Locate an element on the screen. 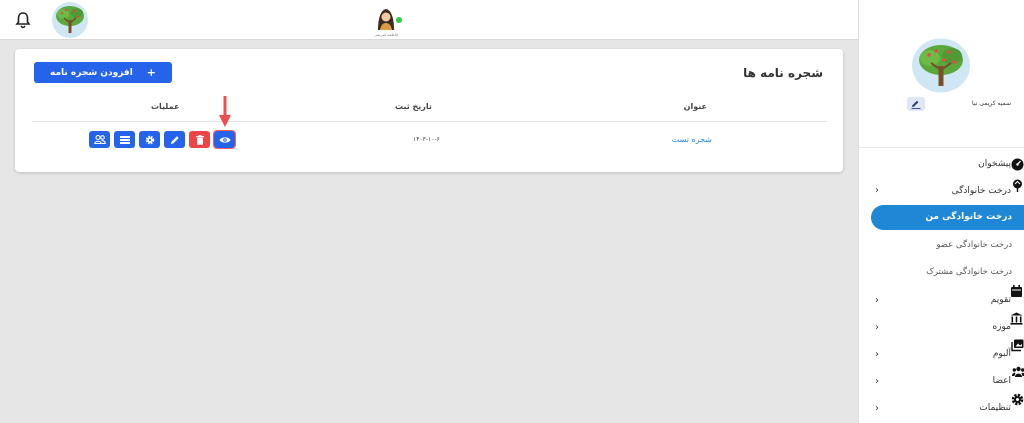  sidebar-item-member-family-tree: درخت خانوادگی عضو is located at coordinates (941, 244).